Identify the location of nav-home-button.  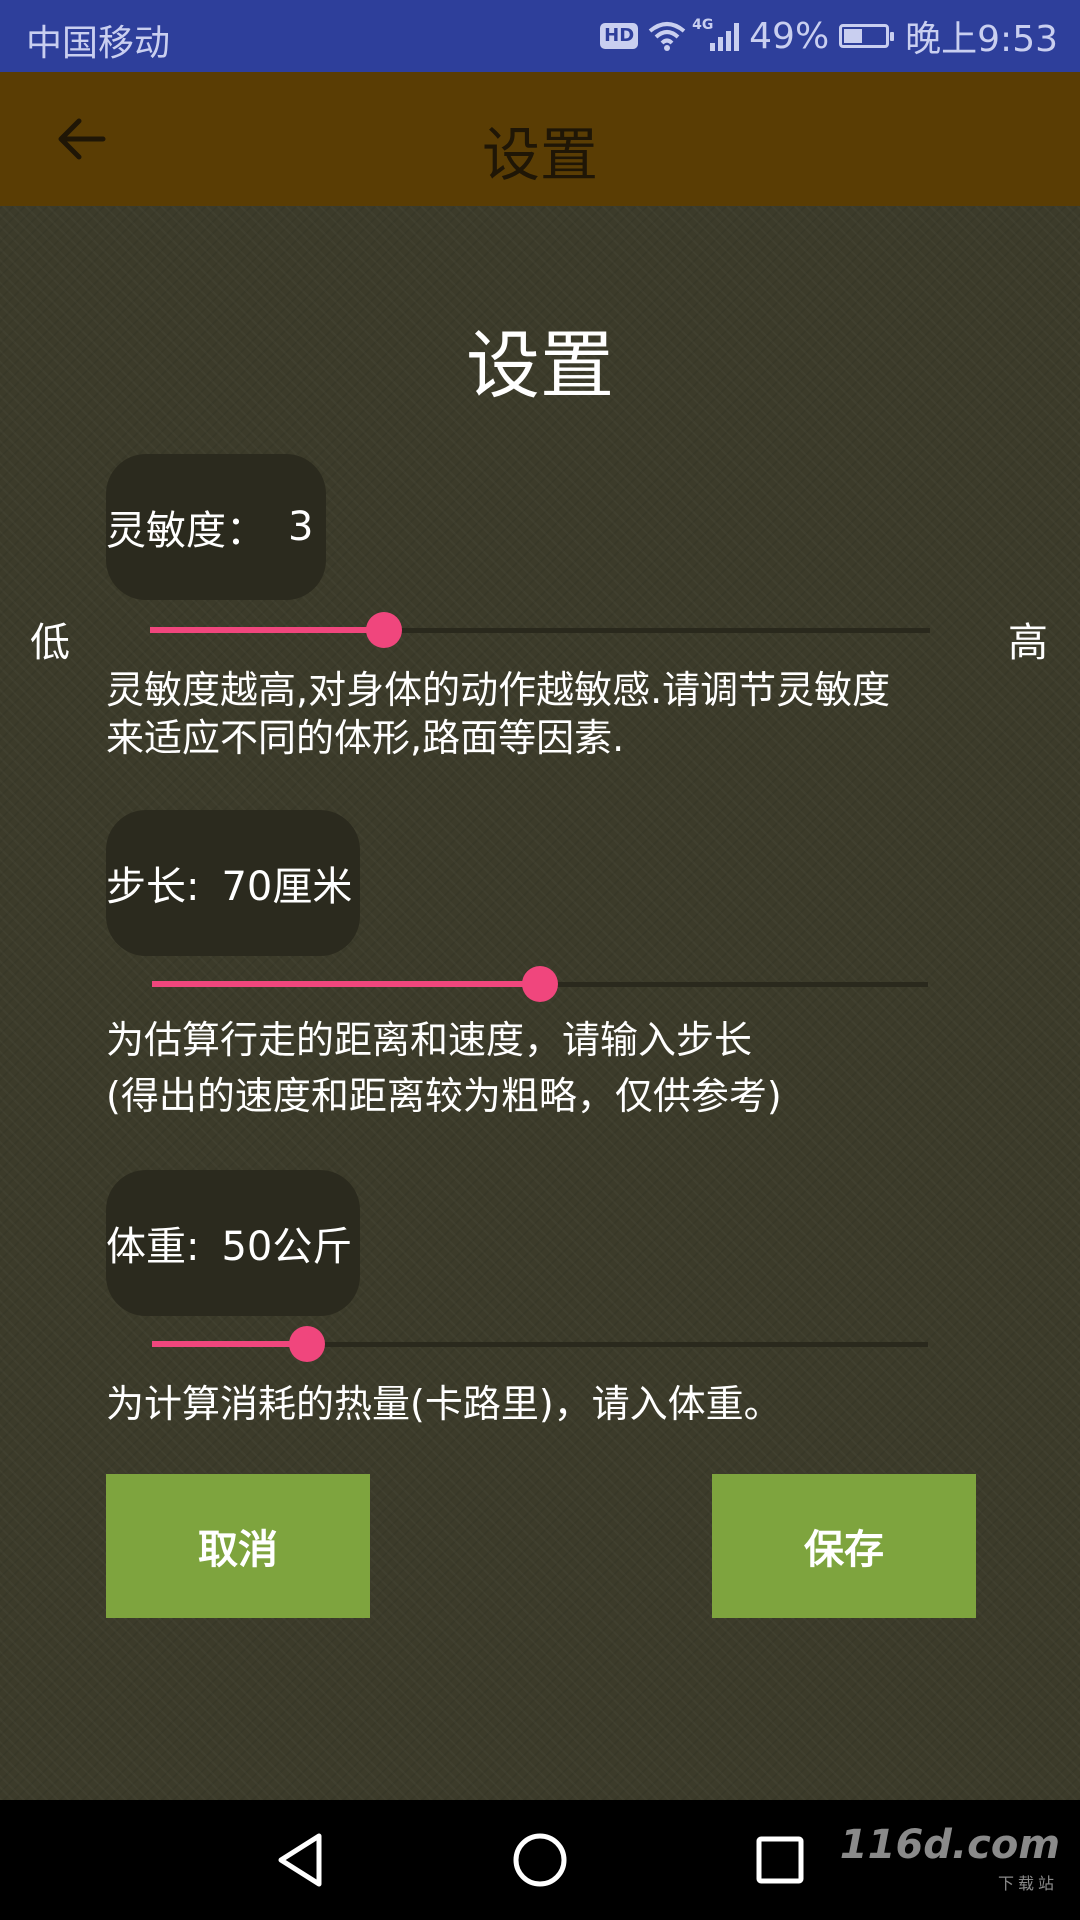
(540, 1860).